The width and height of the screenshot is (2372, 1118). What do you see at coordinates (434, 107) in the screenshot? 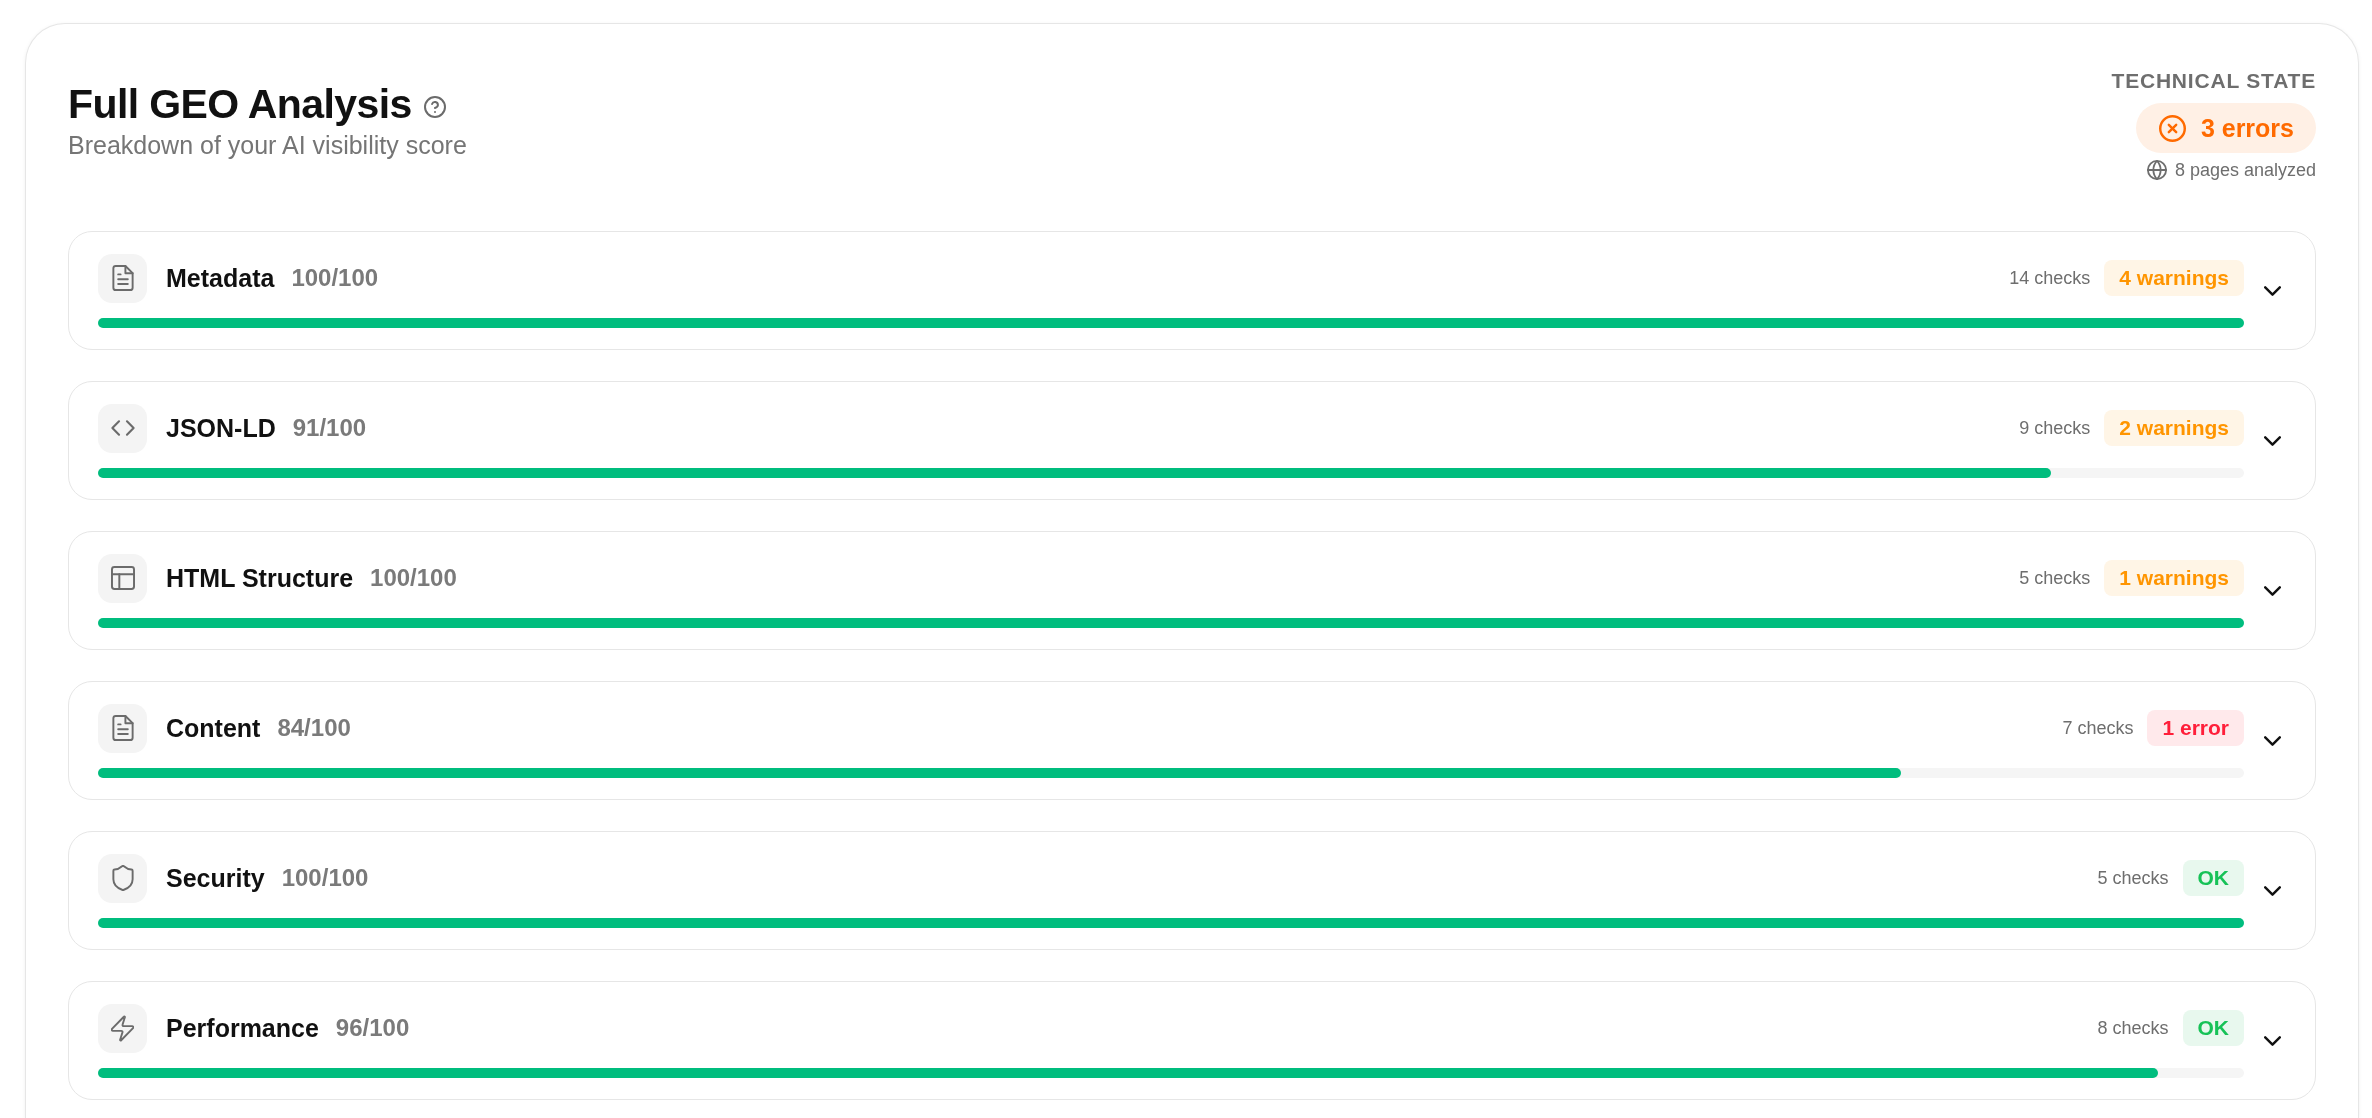
I see `help-icon` at bounding box center [434, 107].